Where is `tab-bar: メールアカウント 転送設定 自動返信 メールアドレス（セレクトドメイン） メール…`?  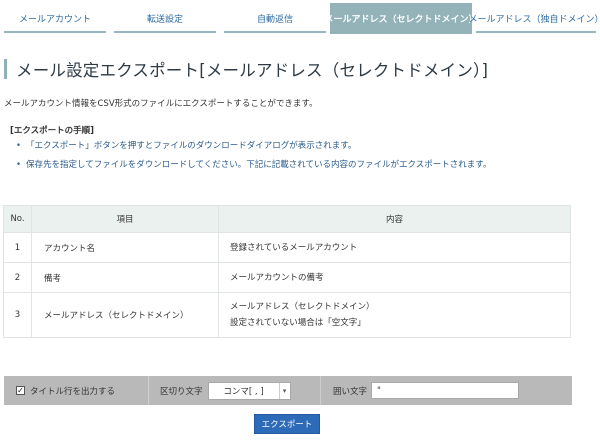 tab-bar: メールアカウント 転送設定 自動返信 メールアドレス（セレクトドメイン） メール… is located at coordinates (300, 18).